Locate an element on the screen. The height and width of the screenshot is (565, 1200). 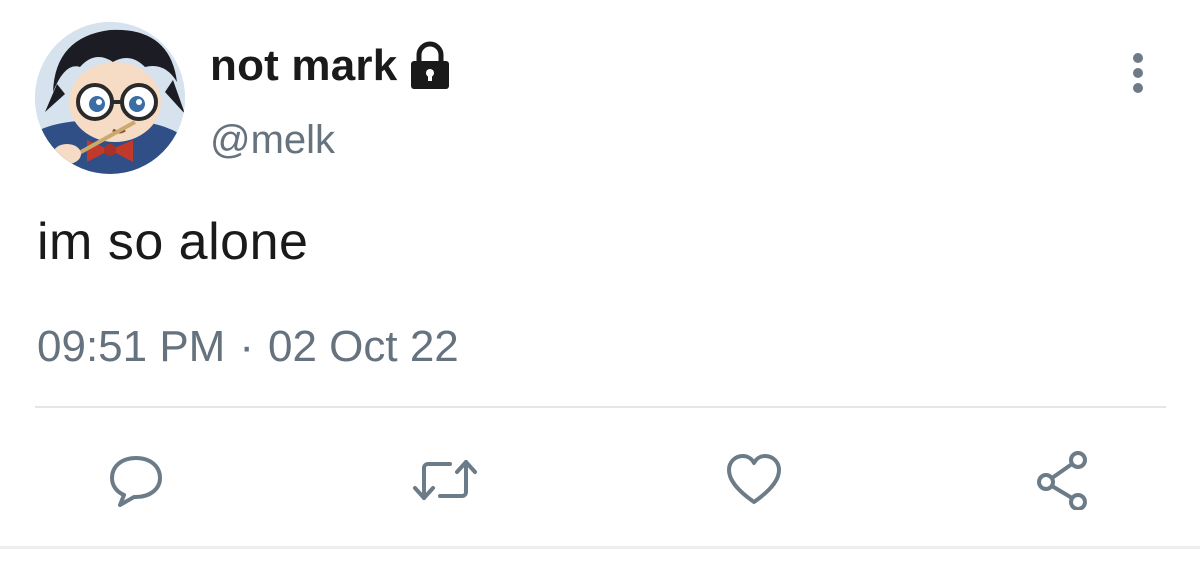
share-icon is located at coordinates (1062, 480).